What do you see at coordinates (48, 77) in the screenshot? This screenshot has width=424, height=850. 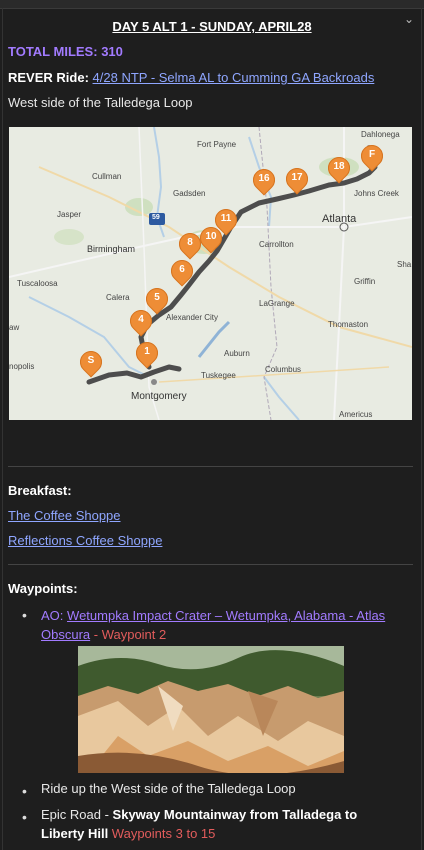 I see `rever-label: REVER Ride:` at bounding box center [48, 77].